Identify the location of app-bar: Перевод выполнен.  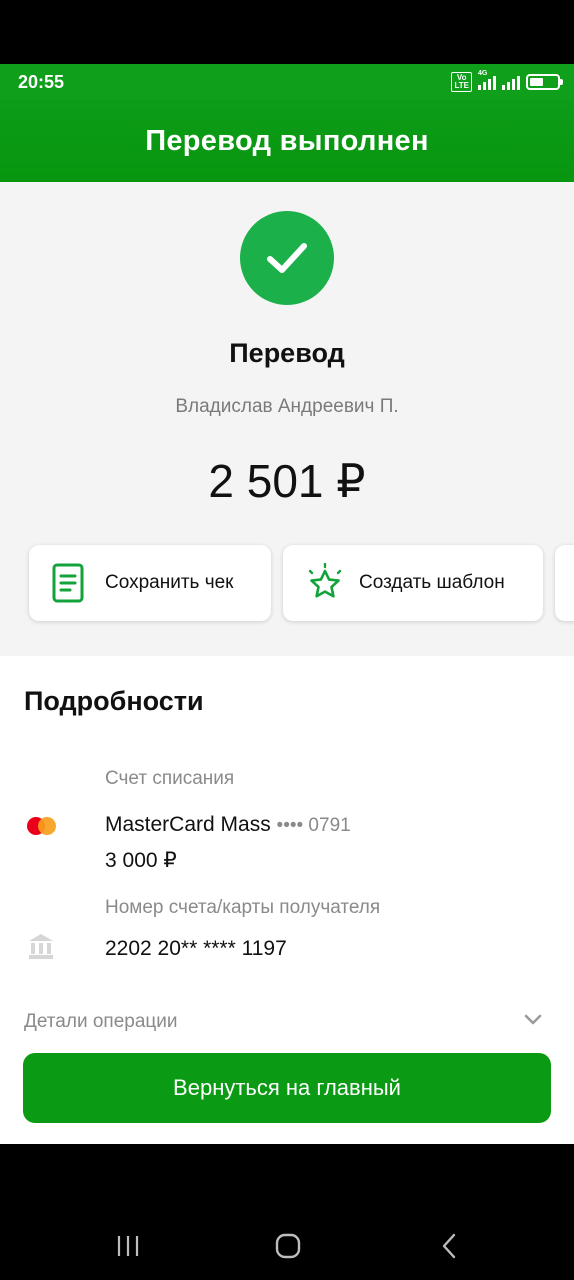
(287, 141).